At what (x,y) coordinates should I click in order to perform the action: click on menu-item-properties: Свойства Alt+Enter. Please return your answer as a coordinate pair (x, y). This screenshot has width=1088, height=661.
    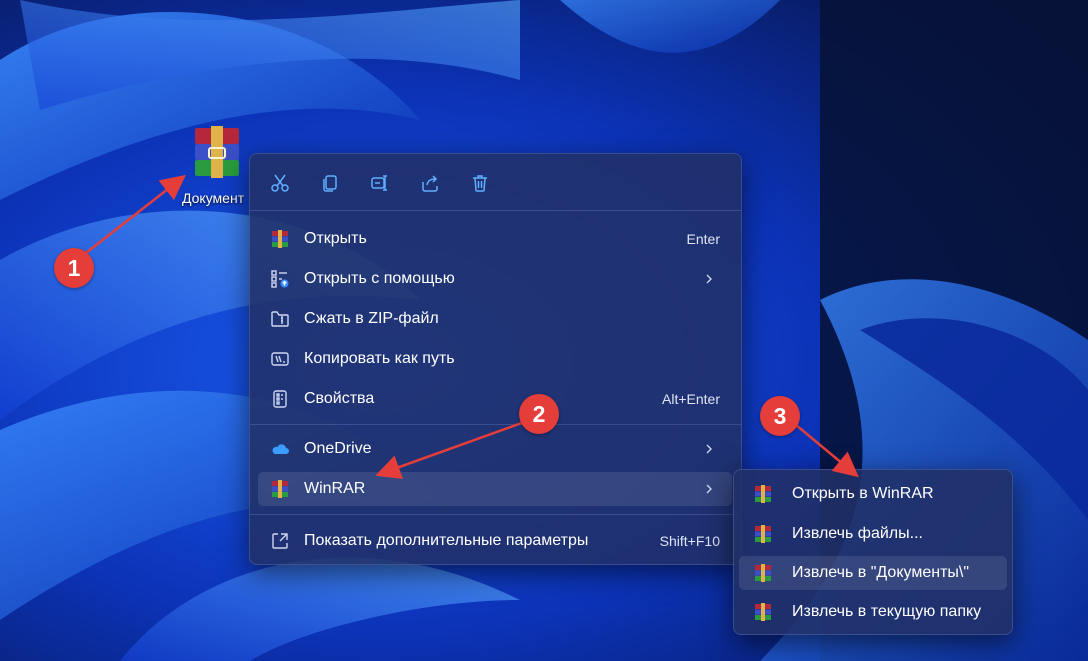
    Looking at the image, I should click on (495, 399).